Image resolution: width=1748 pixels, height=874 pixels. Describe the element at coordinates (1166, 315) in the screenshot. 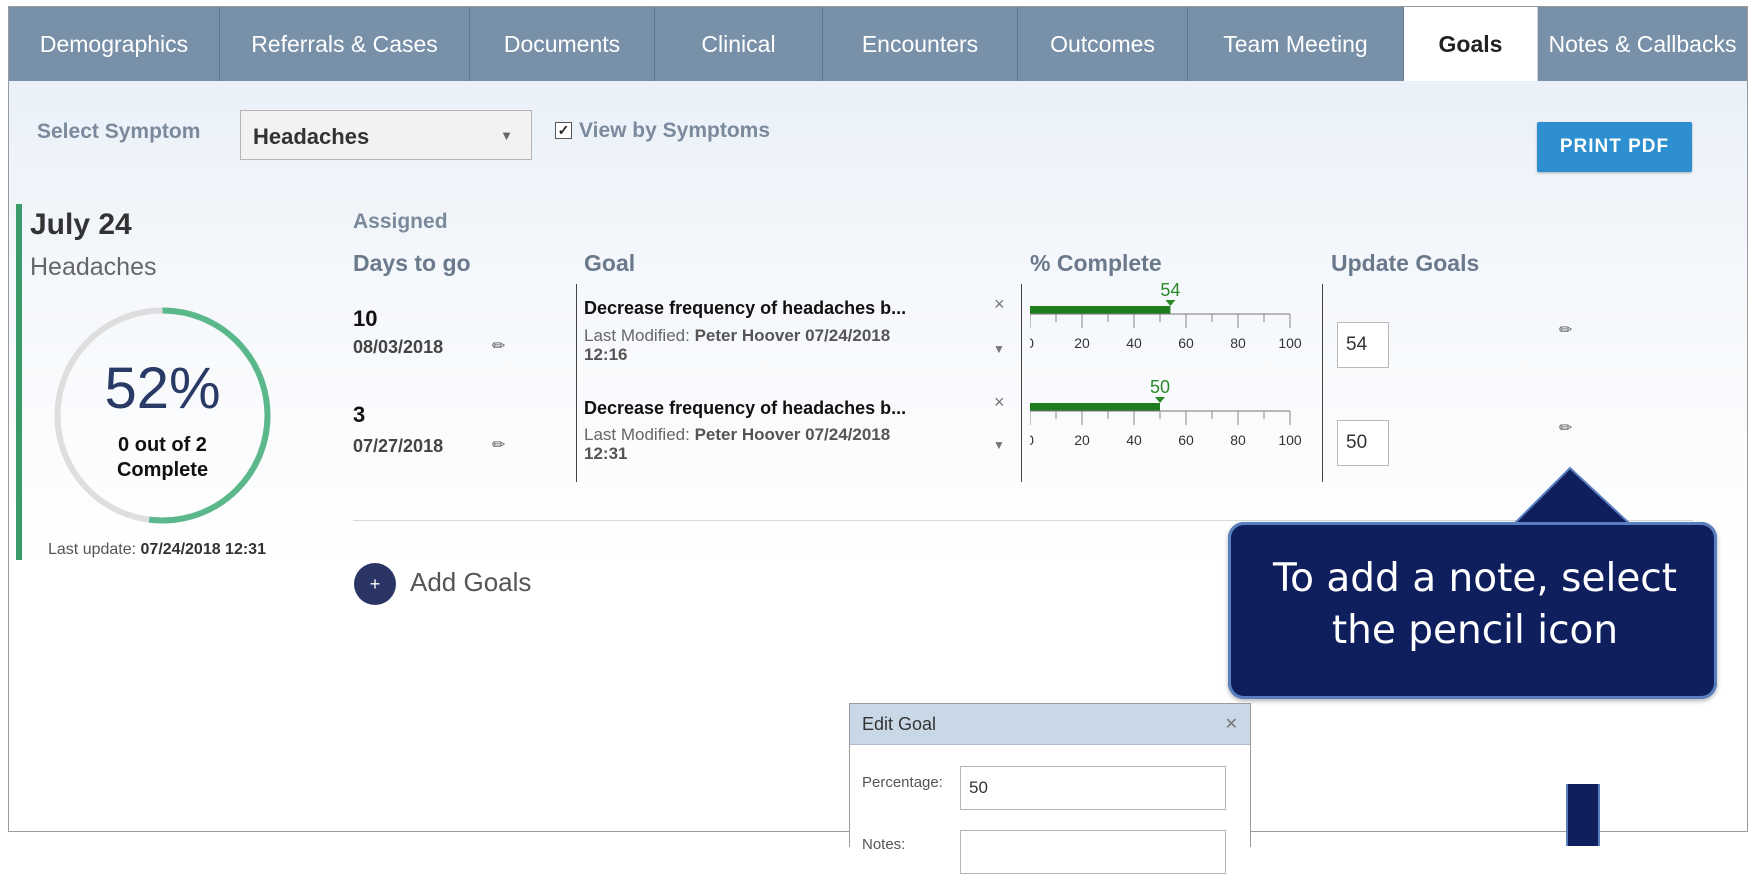

I see `progress-scale: 54 0 20 40 60 80 100` at that location.